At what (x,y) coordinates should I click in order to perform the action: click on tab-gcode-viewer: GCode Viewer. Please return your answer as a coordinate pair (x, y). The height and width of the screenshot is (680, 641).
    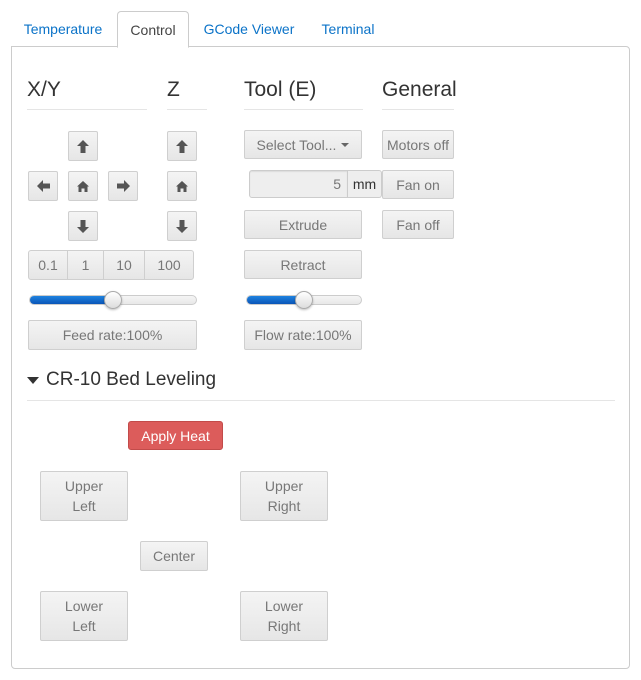
    Looking at the image, I should click on (249, 29).